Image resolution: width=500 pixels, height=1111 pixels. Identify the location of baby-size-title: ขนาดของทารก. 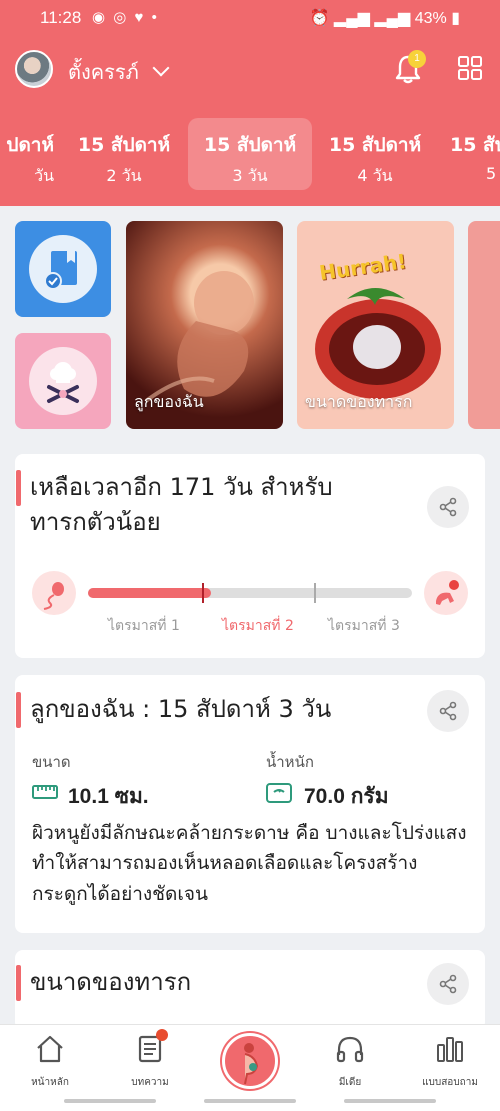
(111, 982).